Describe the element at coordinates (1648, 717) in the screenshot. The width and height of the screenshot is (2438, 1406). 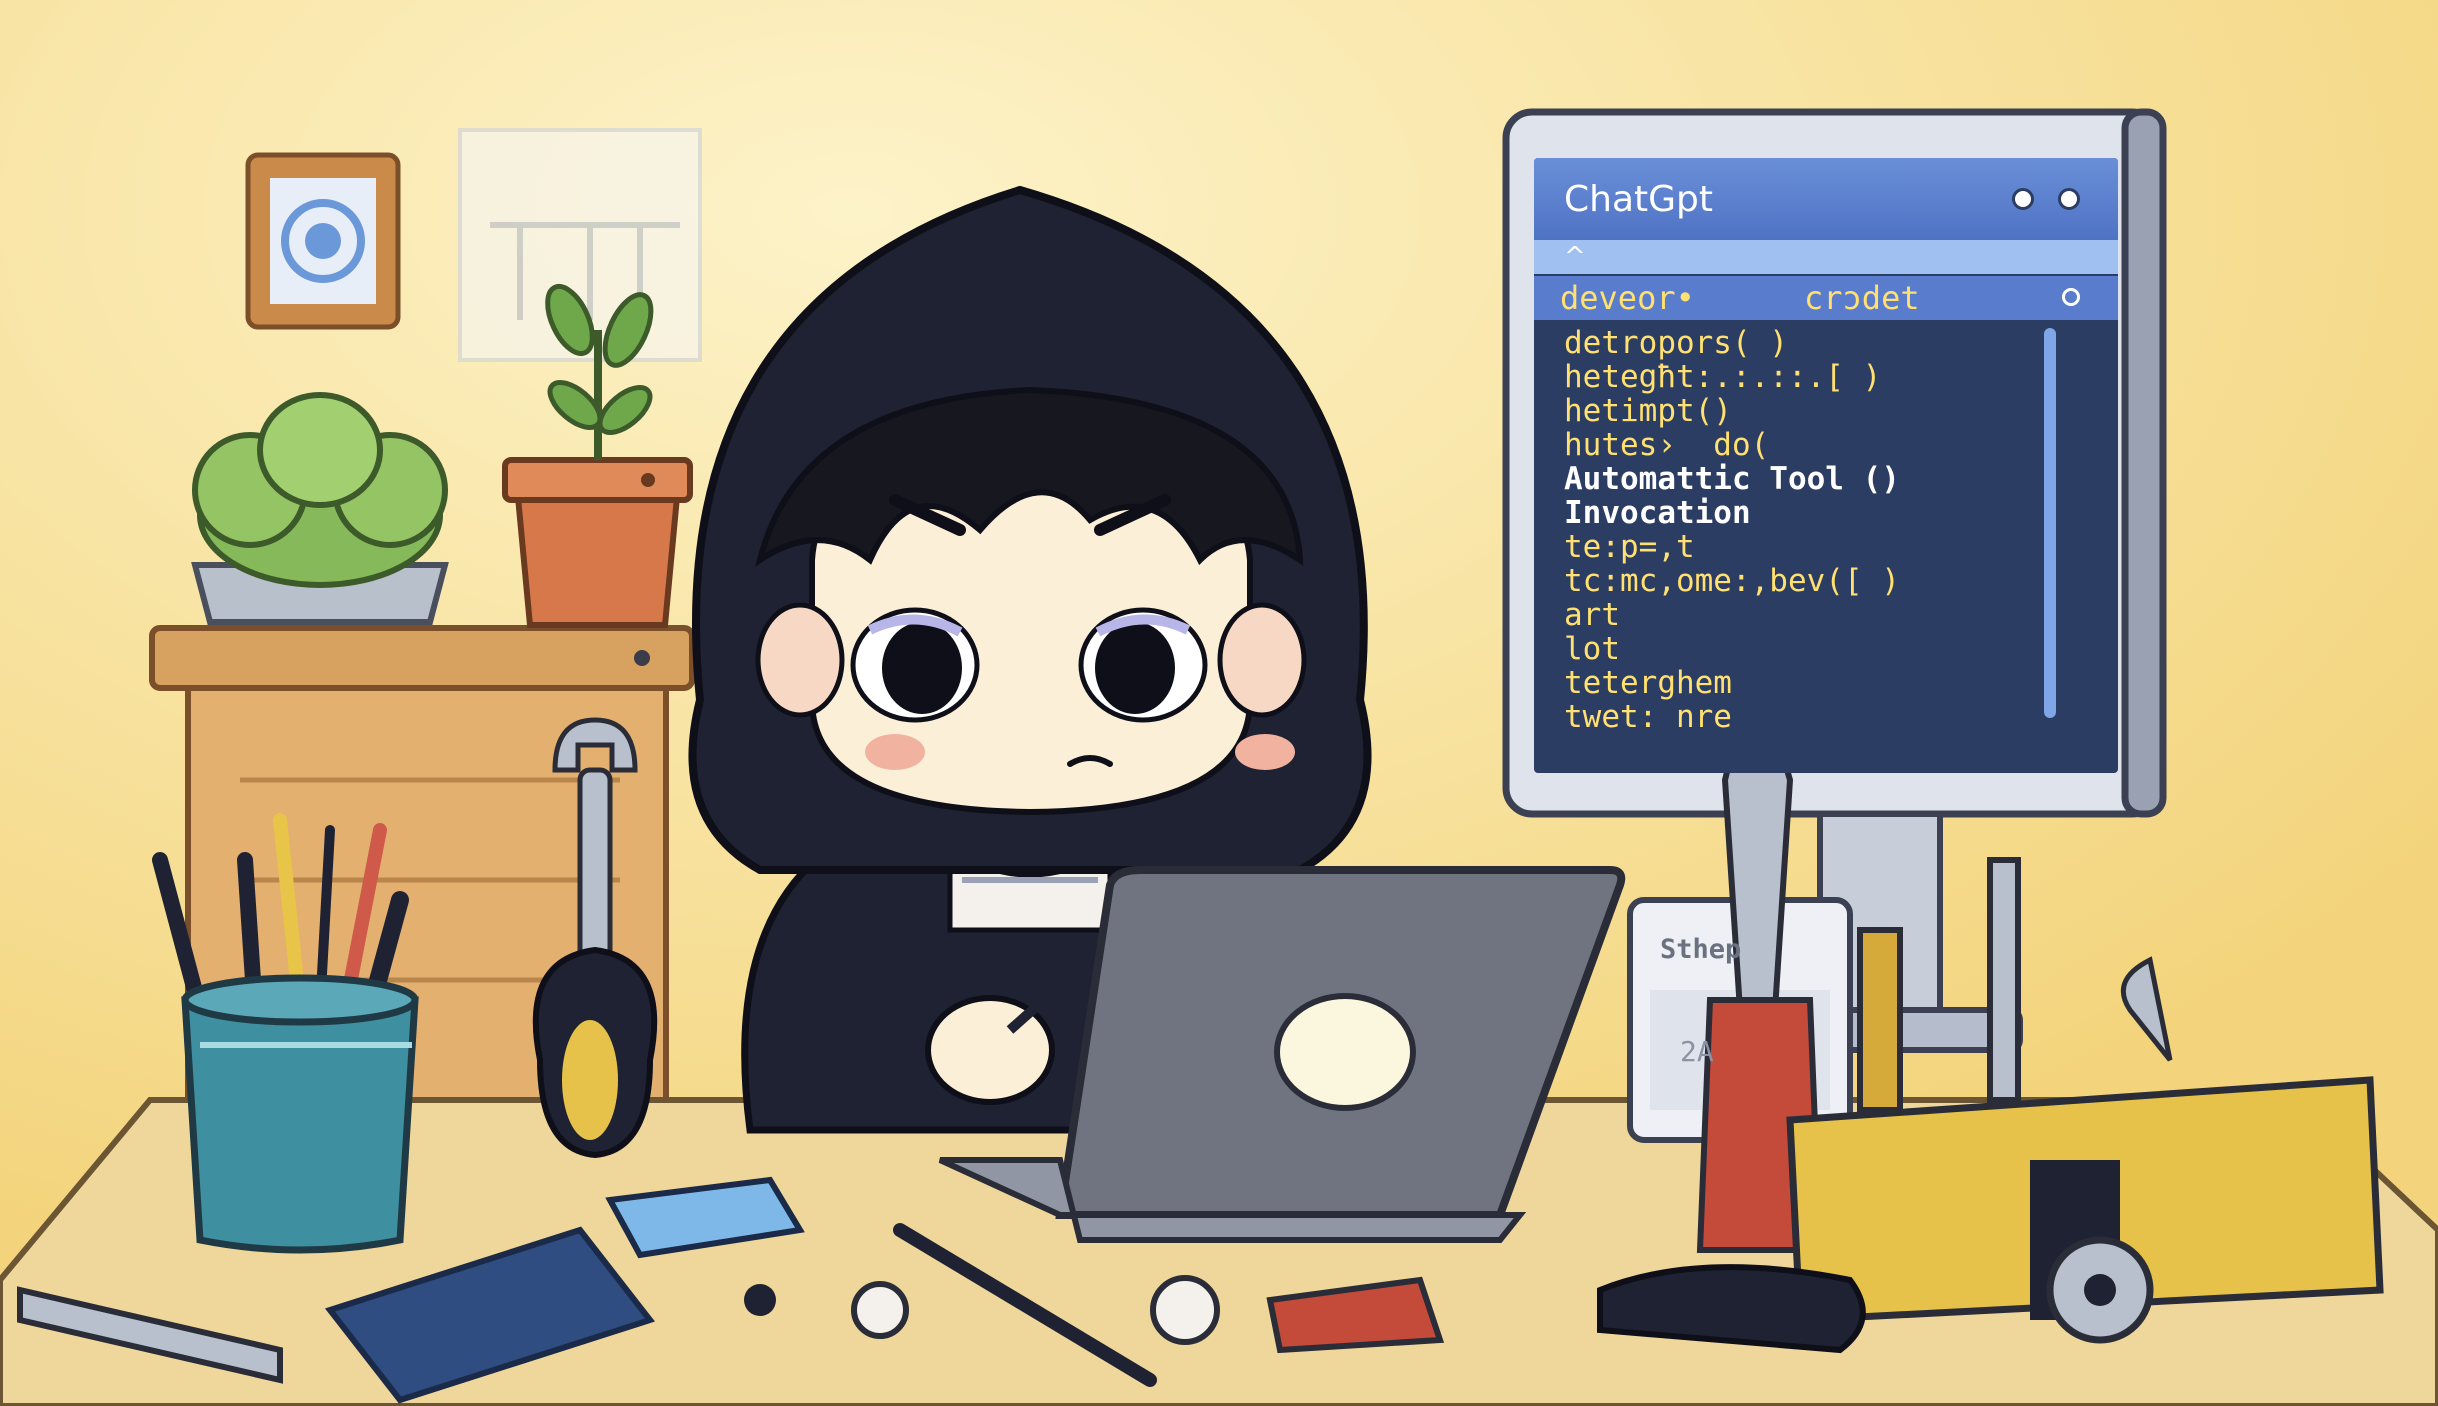
I see `code-line: twet: nre` at that location.